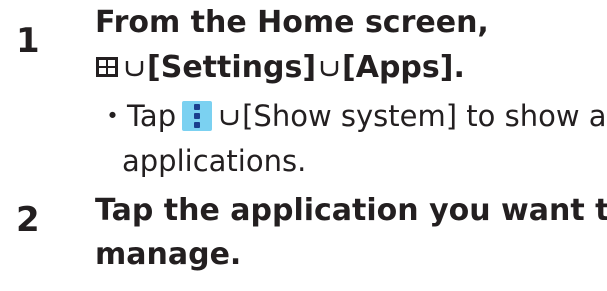 The width and height of the screenshot is (607, 291). Describe the element at coordinates (168, 254) in the screenshot. I see `step-2-instruction-line-2: manage.` at that location.